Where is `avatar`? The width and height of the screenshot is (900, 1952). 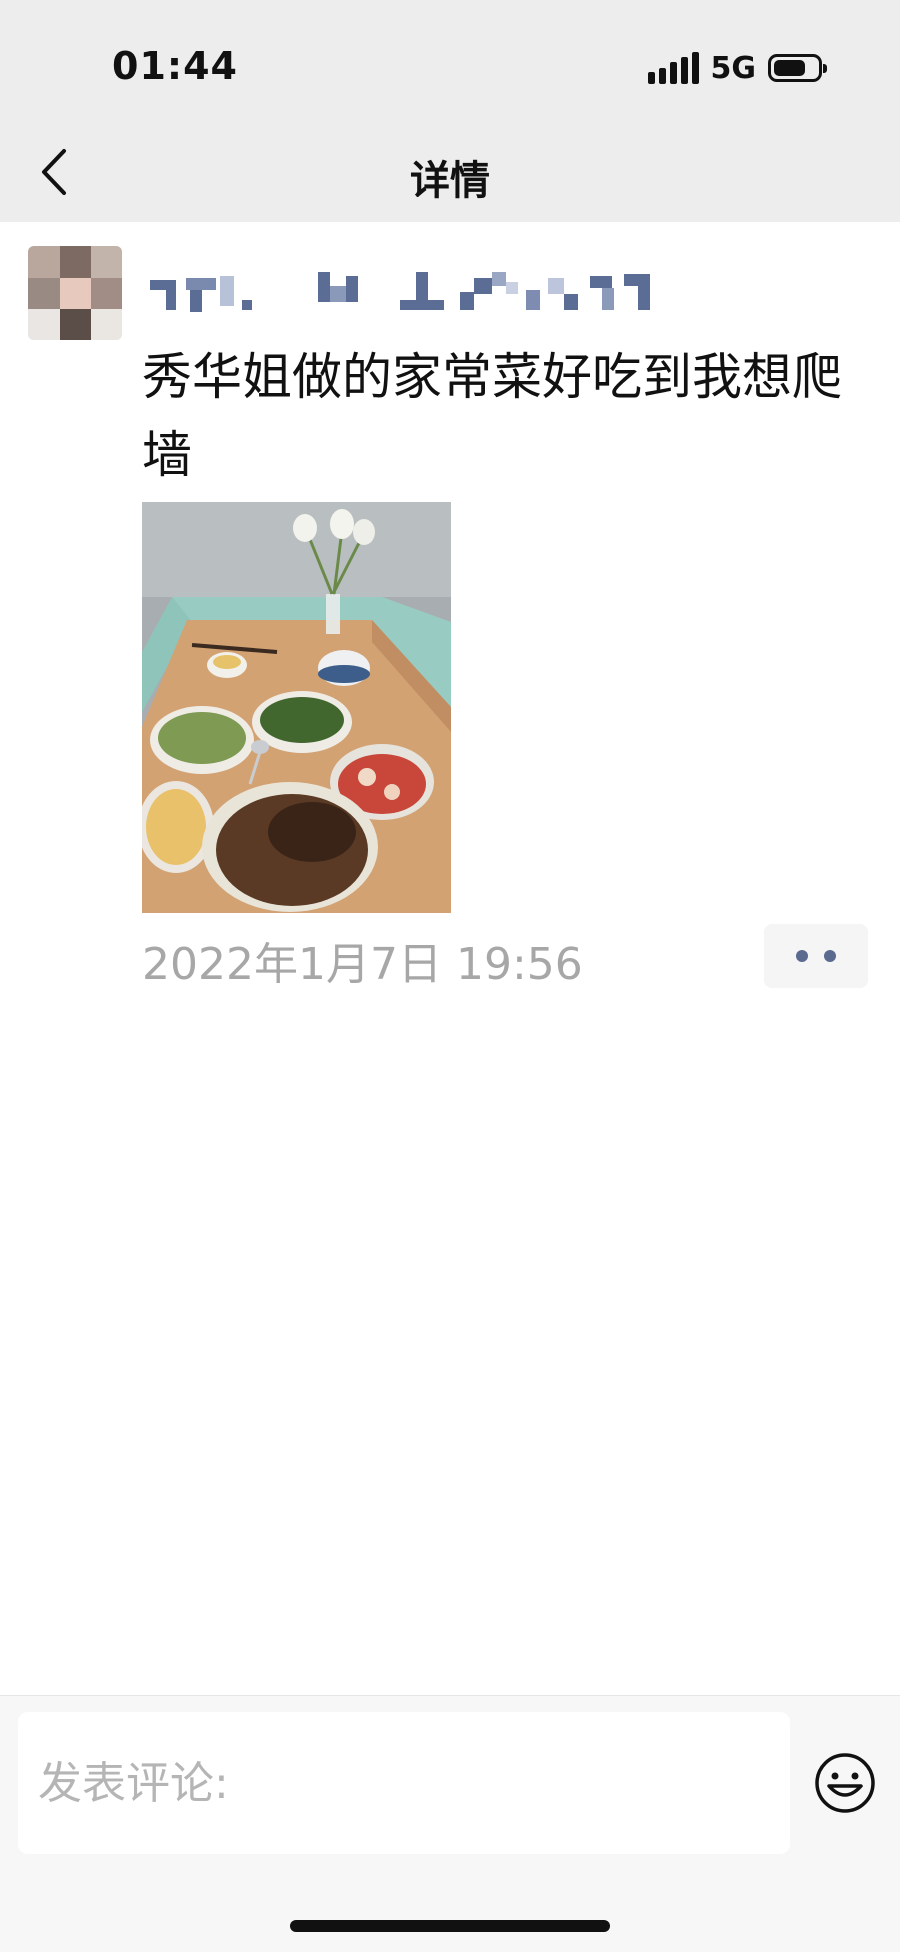
avatar is located at coordinates (75, 293).